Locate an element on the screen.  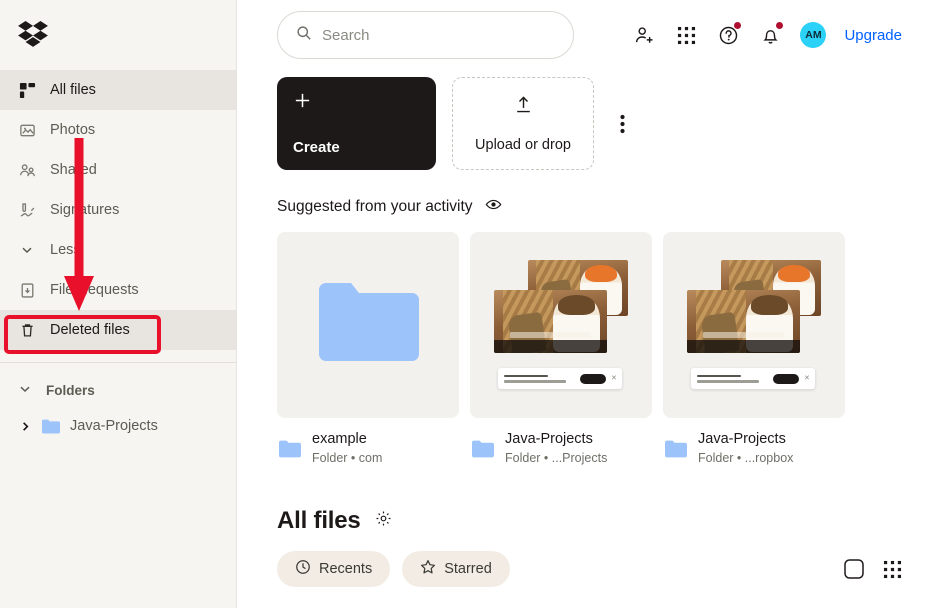
search-input is located at coordinates (427, 35).